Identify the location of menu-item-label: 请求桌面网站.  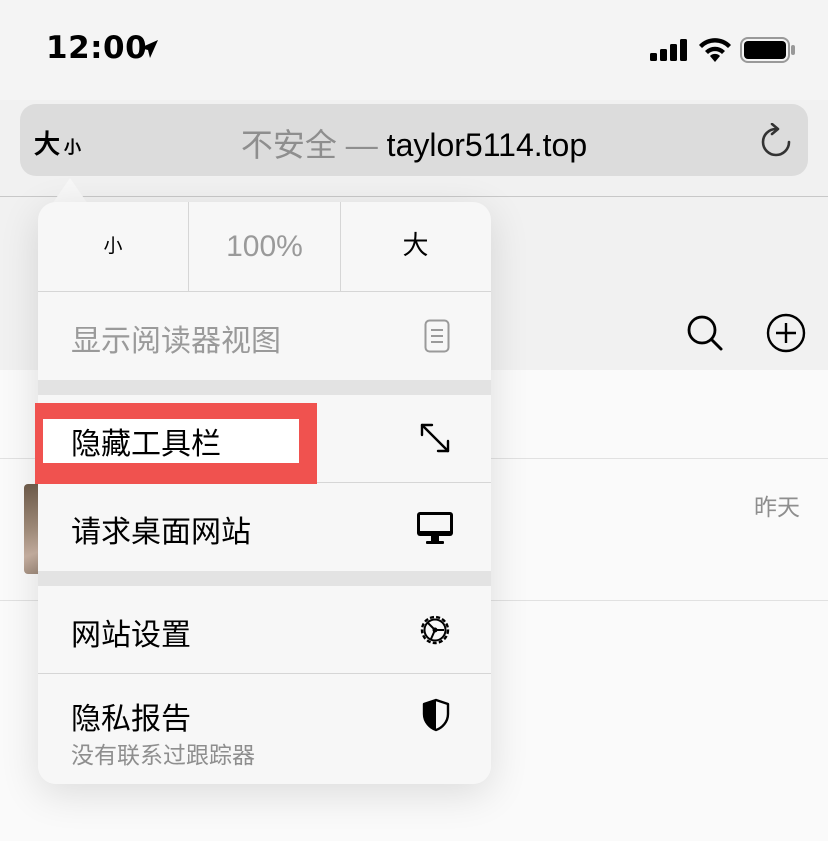
(161, 532).